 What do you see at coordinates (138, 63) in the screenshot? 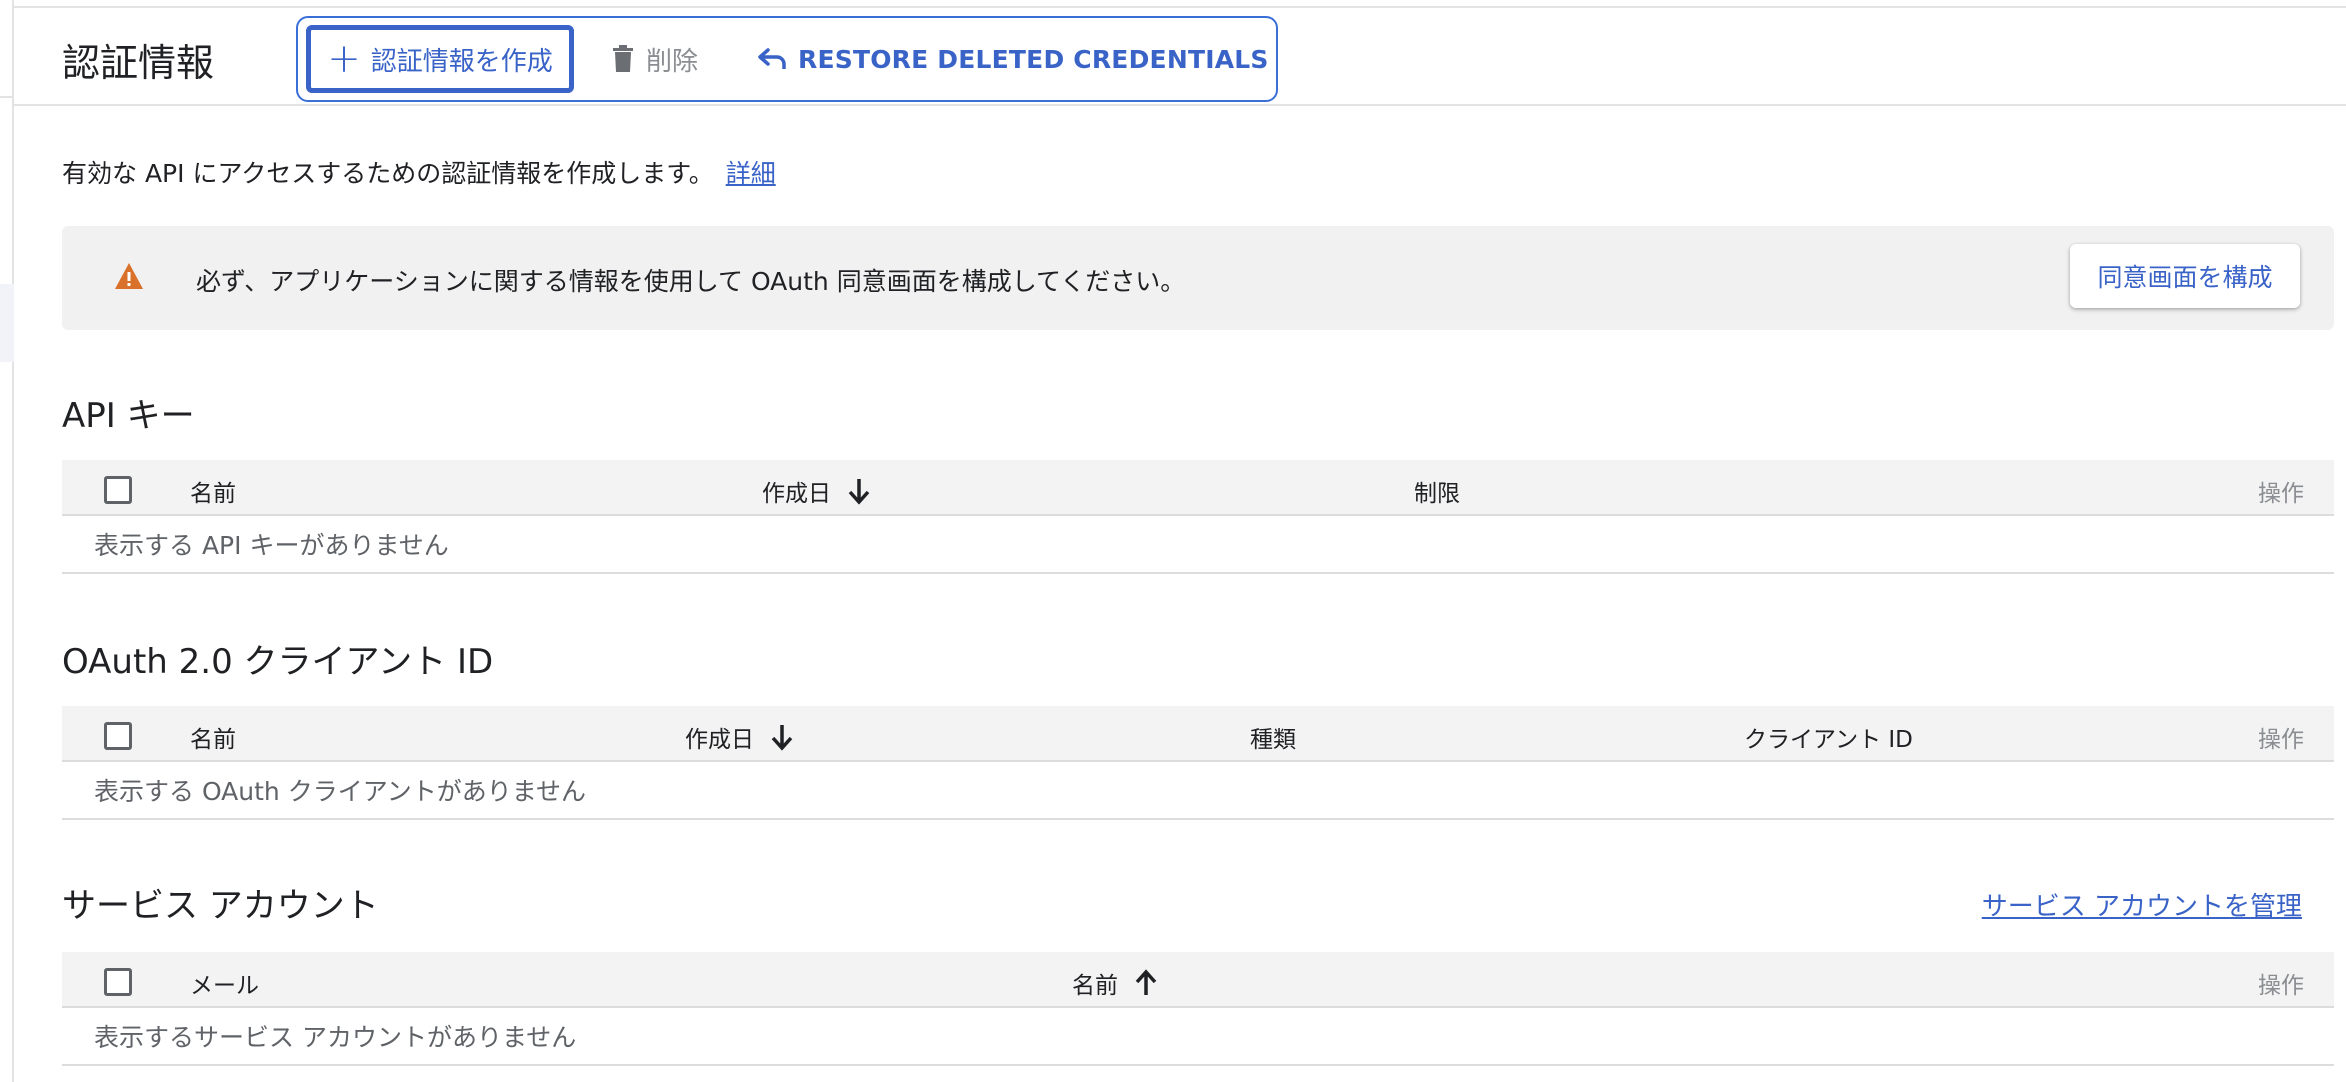
I see `page-title: 認証情報` at bounding box center [138, 63].